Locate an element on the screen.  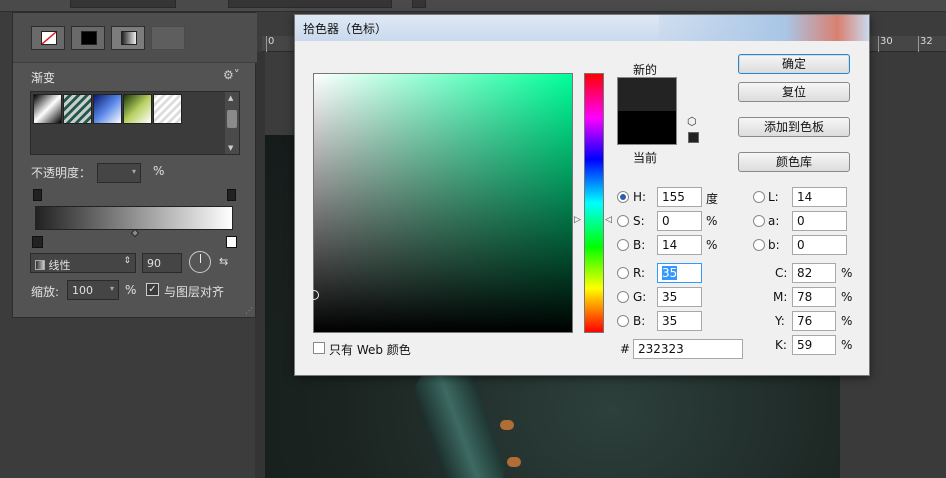
web-only-checkbox is located at coordinates (319, 348).